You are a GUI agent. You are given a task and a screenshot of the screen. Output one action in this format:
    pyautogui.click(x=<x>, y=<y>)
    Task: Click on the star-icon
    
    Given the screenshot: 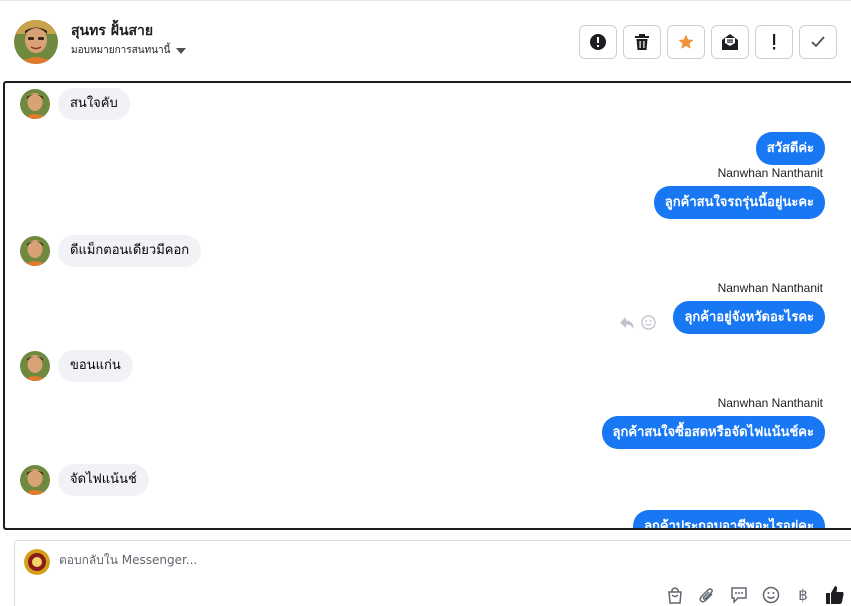 What is the action you would take?
    pyautogui.click(x=686, y=41)
    